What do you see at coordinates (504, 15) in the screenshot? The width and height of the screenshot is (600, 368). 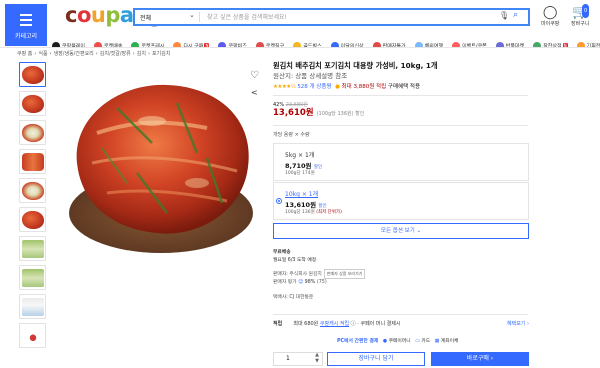 I see `microphone-icon: 🎙` at bounding box center [504, 15].